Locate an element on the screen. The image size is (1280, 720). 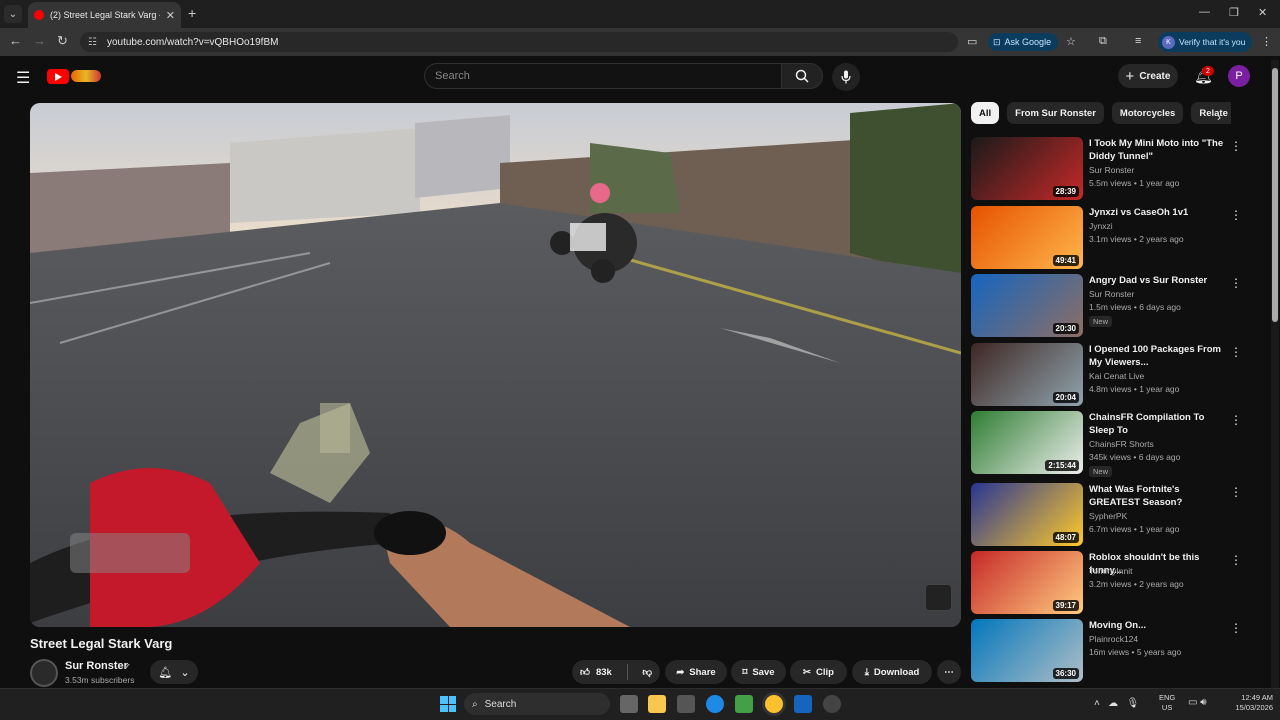
settings-app-icon is located at coordinates (832, 704).